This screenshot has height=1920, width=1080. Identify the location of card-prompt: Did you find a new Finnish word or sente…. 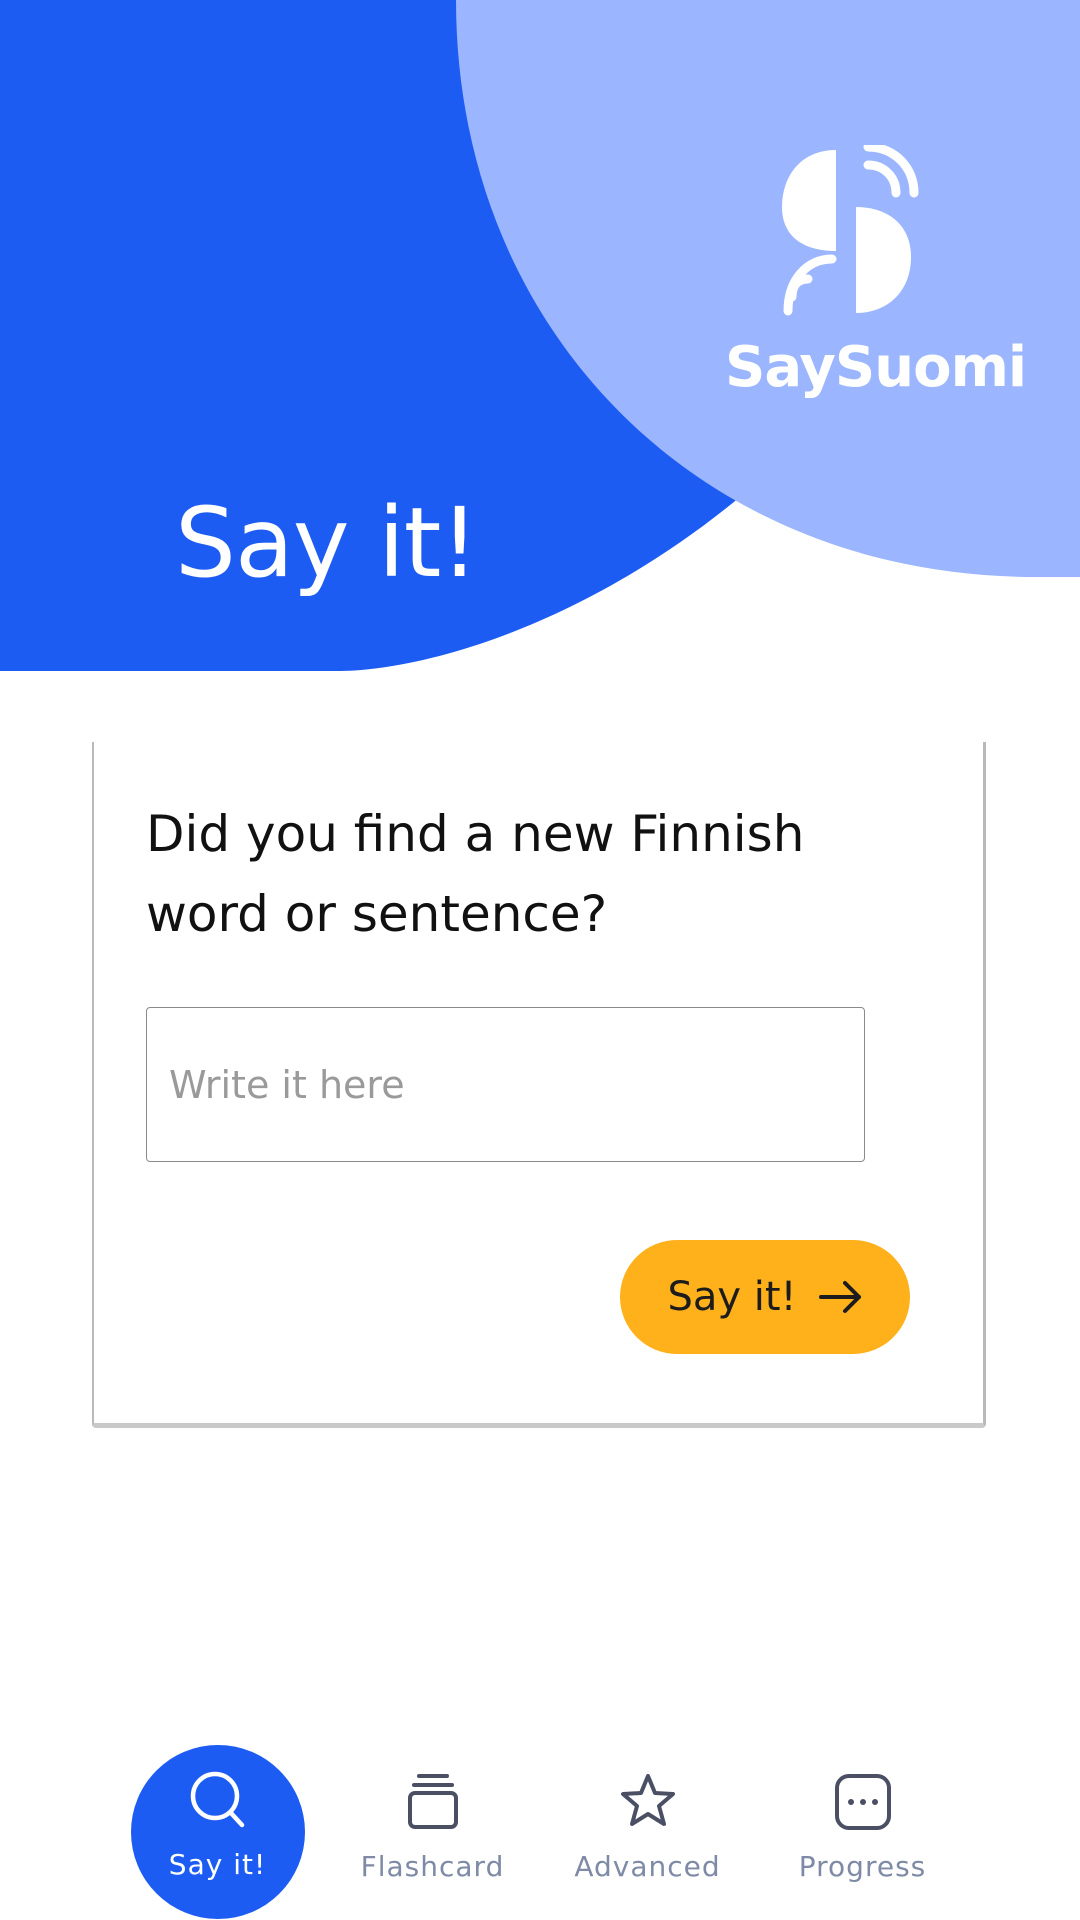
(475, 874).